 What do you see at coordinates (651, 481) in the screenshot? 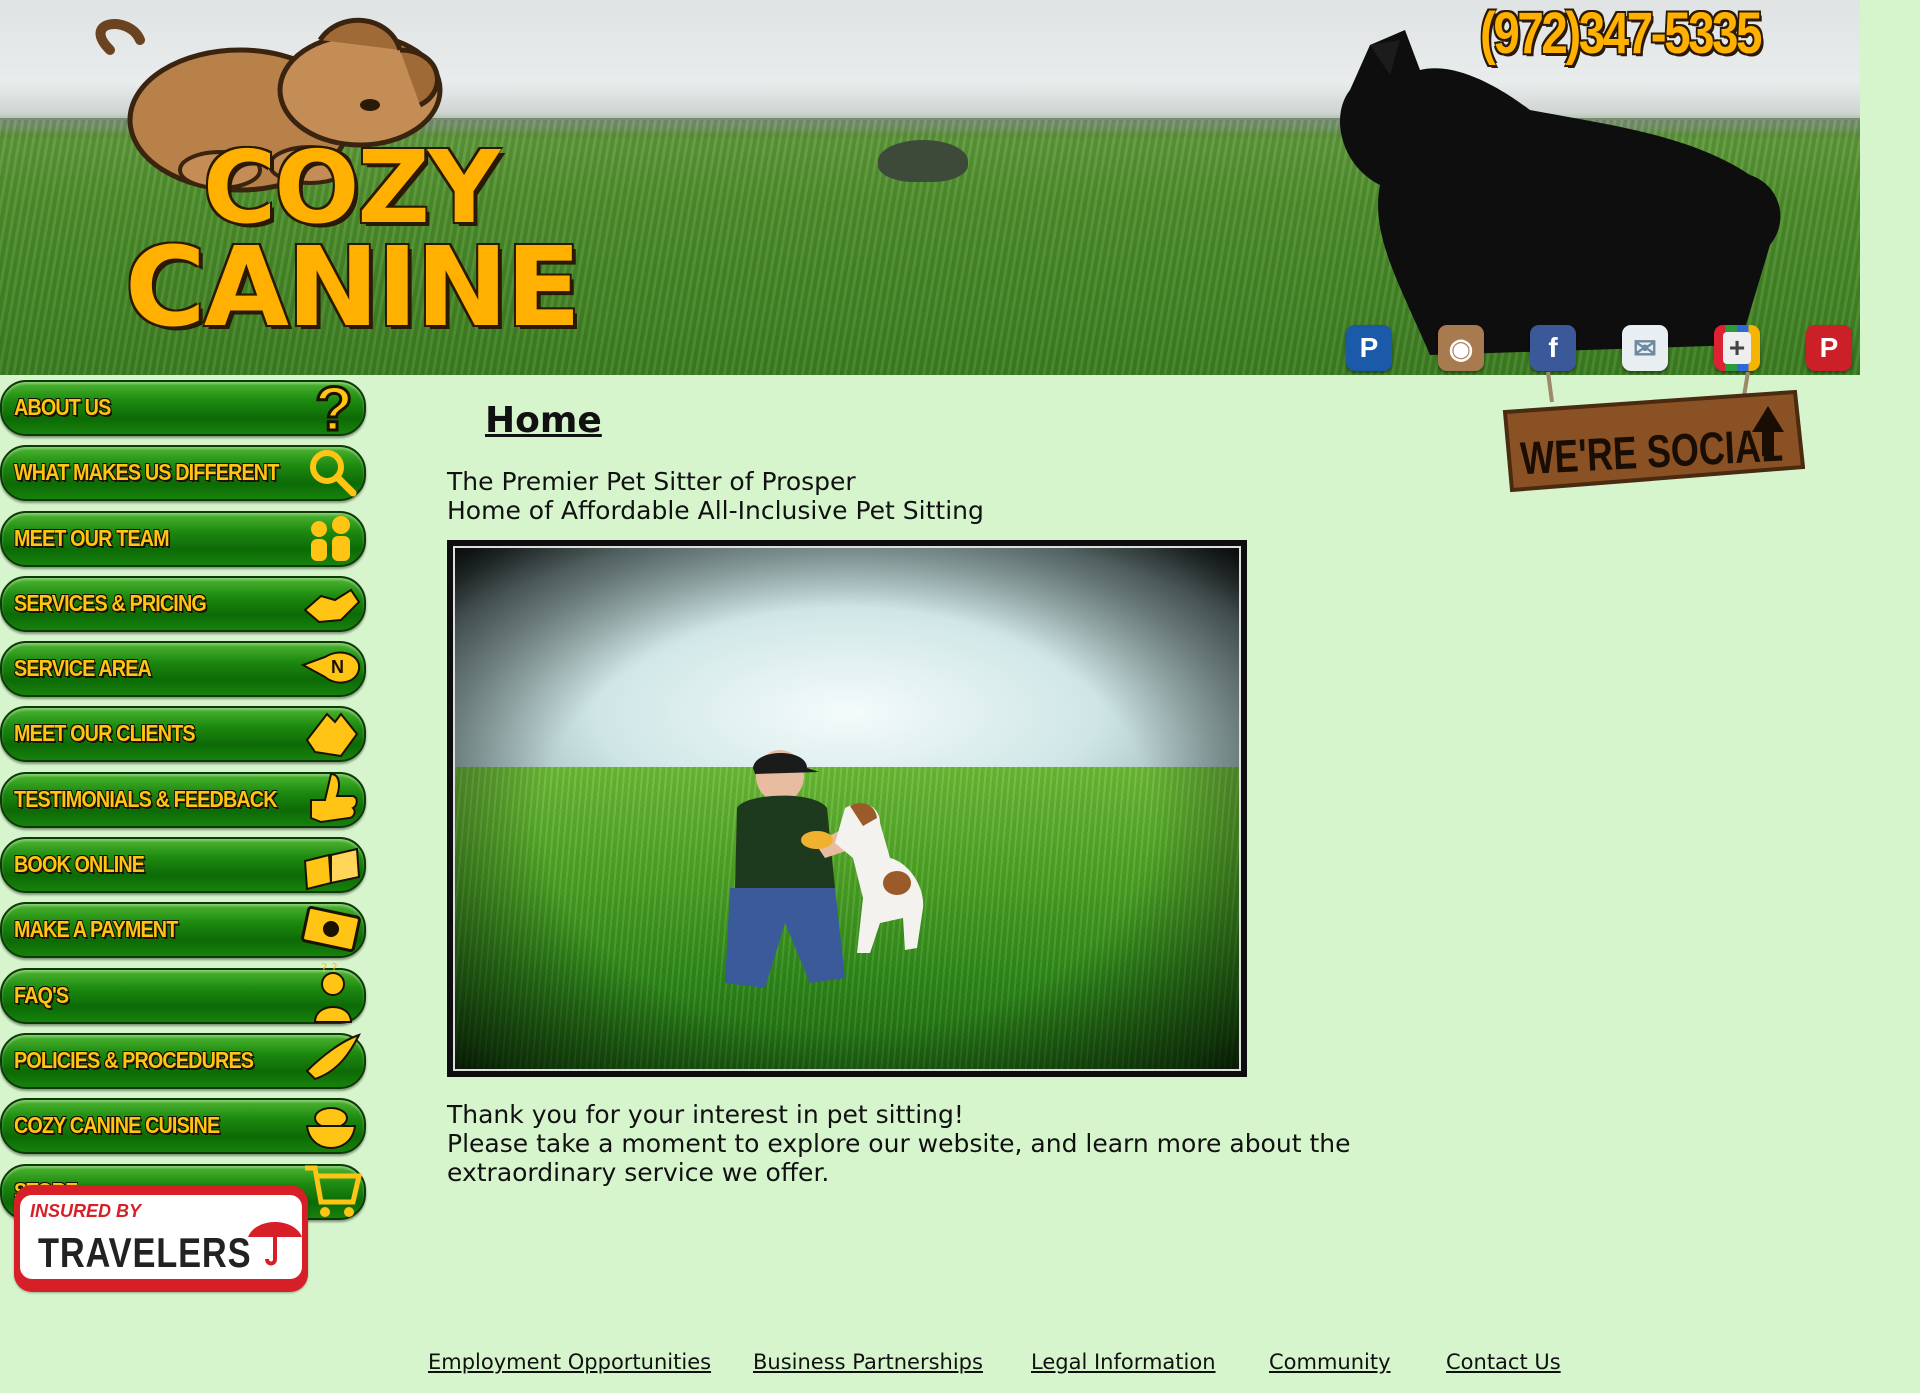
I see `tagline-line-1: The Premier Pet Sitter of Prosper` at bounding box center [651, 481].